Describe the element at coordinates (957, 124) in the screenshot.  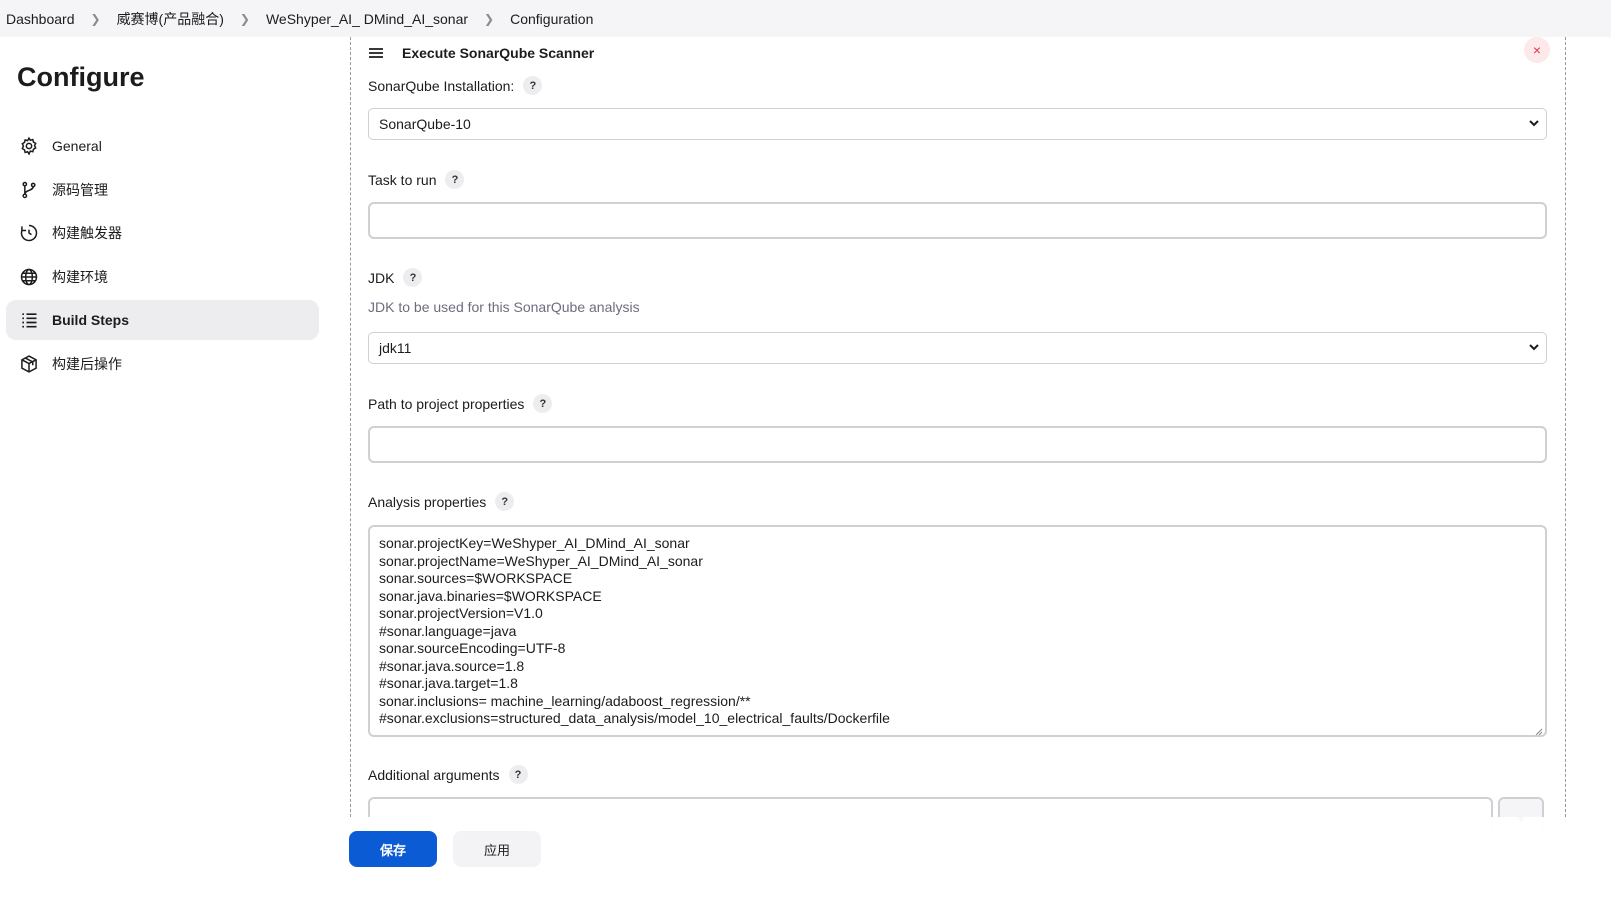
I see `sonarqube-installation-select: SonarQube-10` at that location.